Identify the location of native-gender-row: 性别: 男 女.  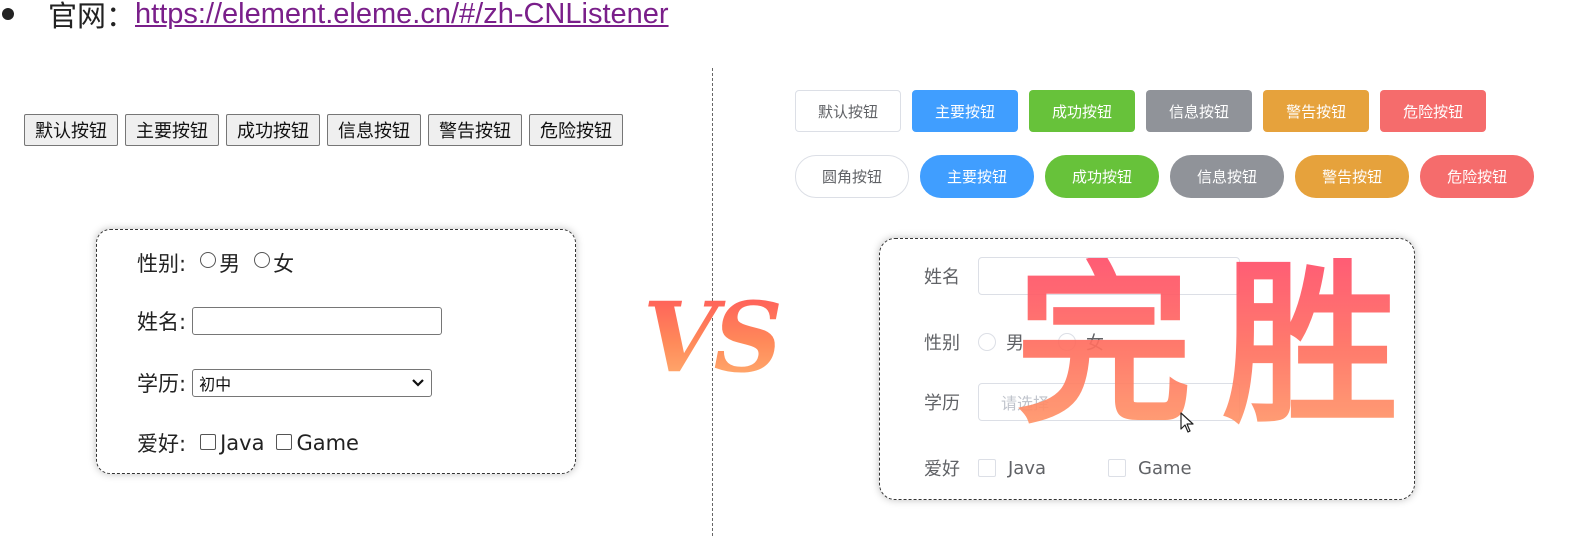
(215, 263).